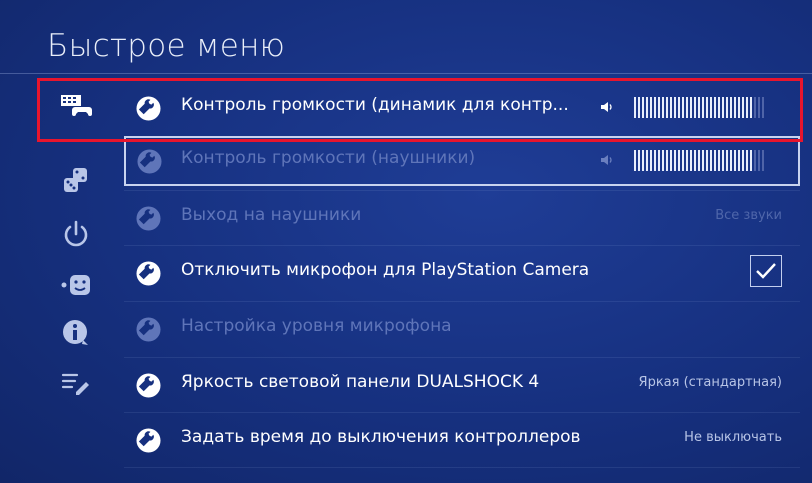 The width and height of the screenshot is (812, 483). What do you see at coordinates (328, 158) in the screenshot?
I see `row-label: Контроль громкости (наушники)` at bounding box center [328, 158].